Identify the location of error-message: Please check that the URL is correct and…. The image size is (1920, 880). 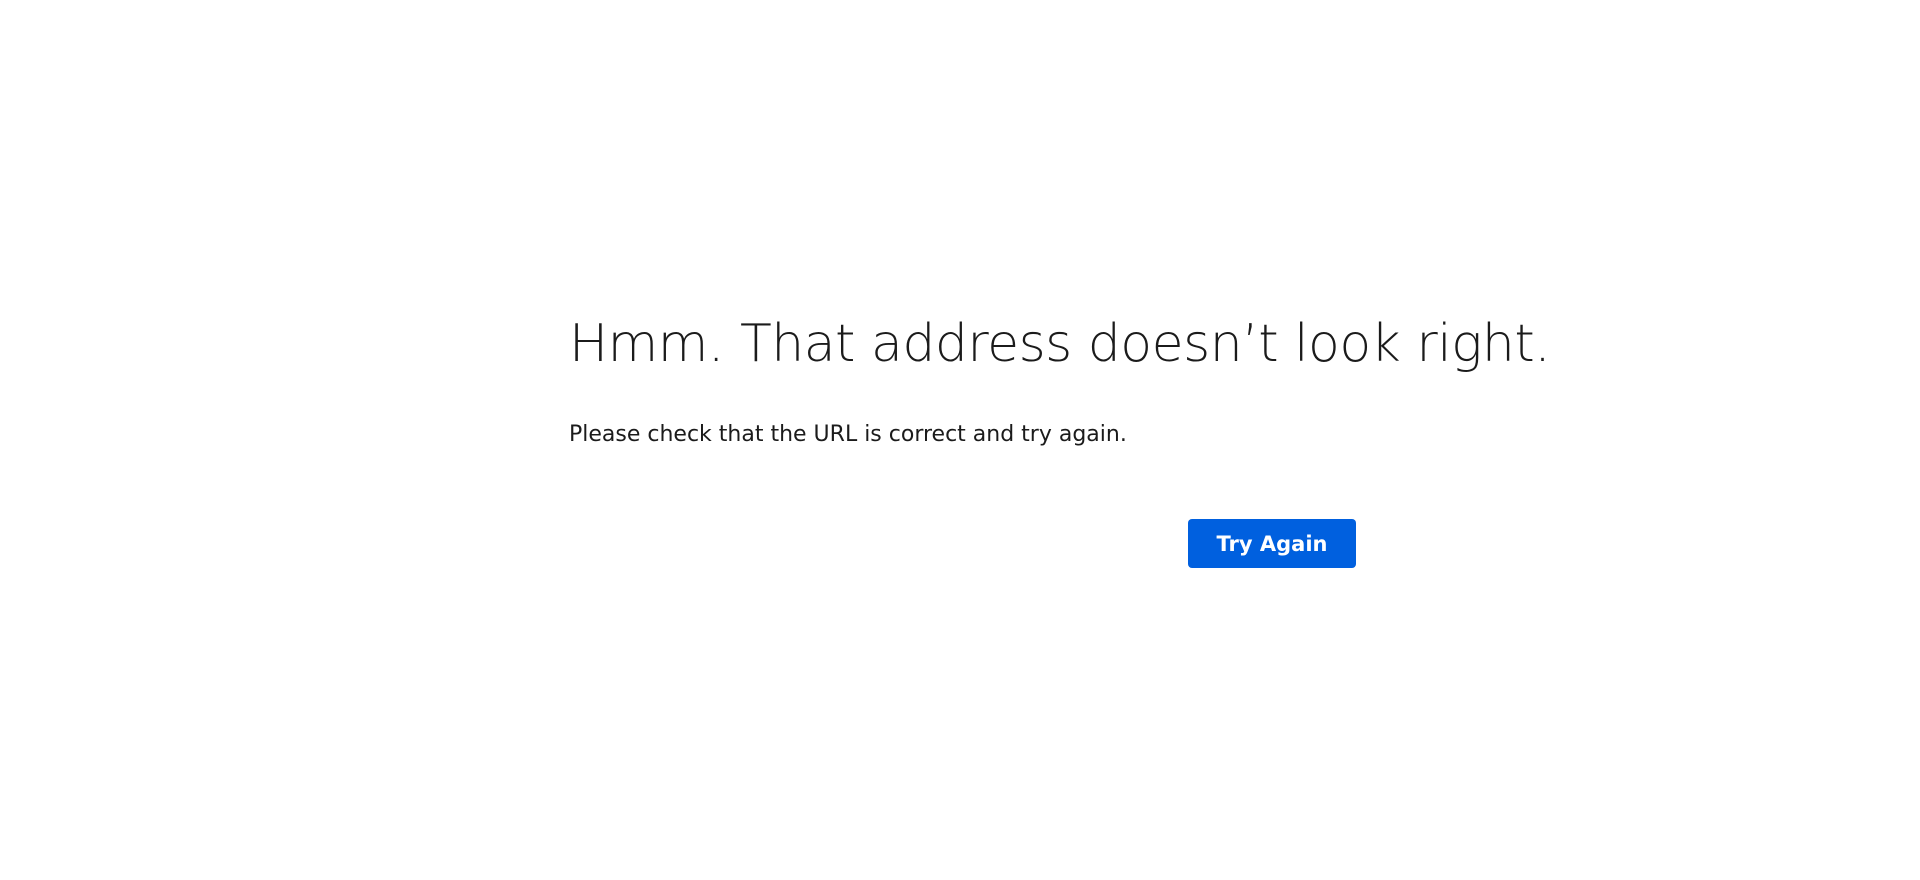
(848, 434).